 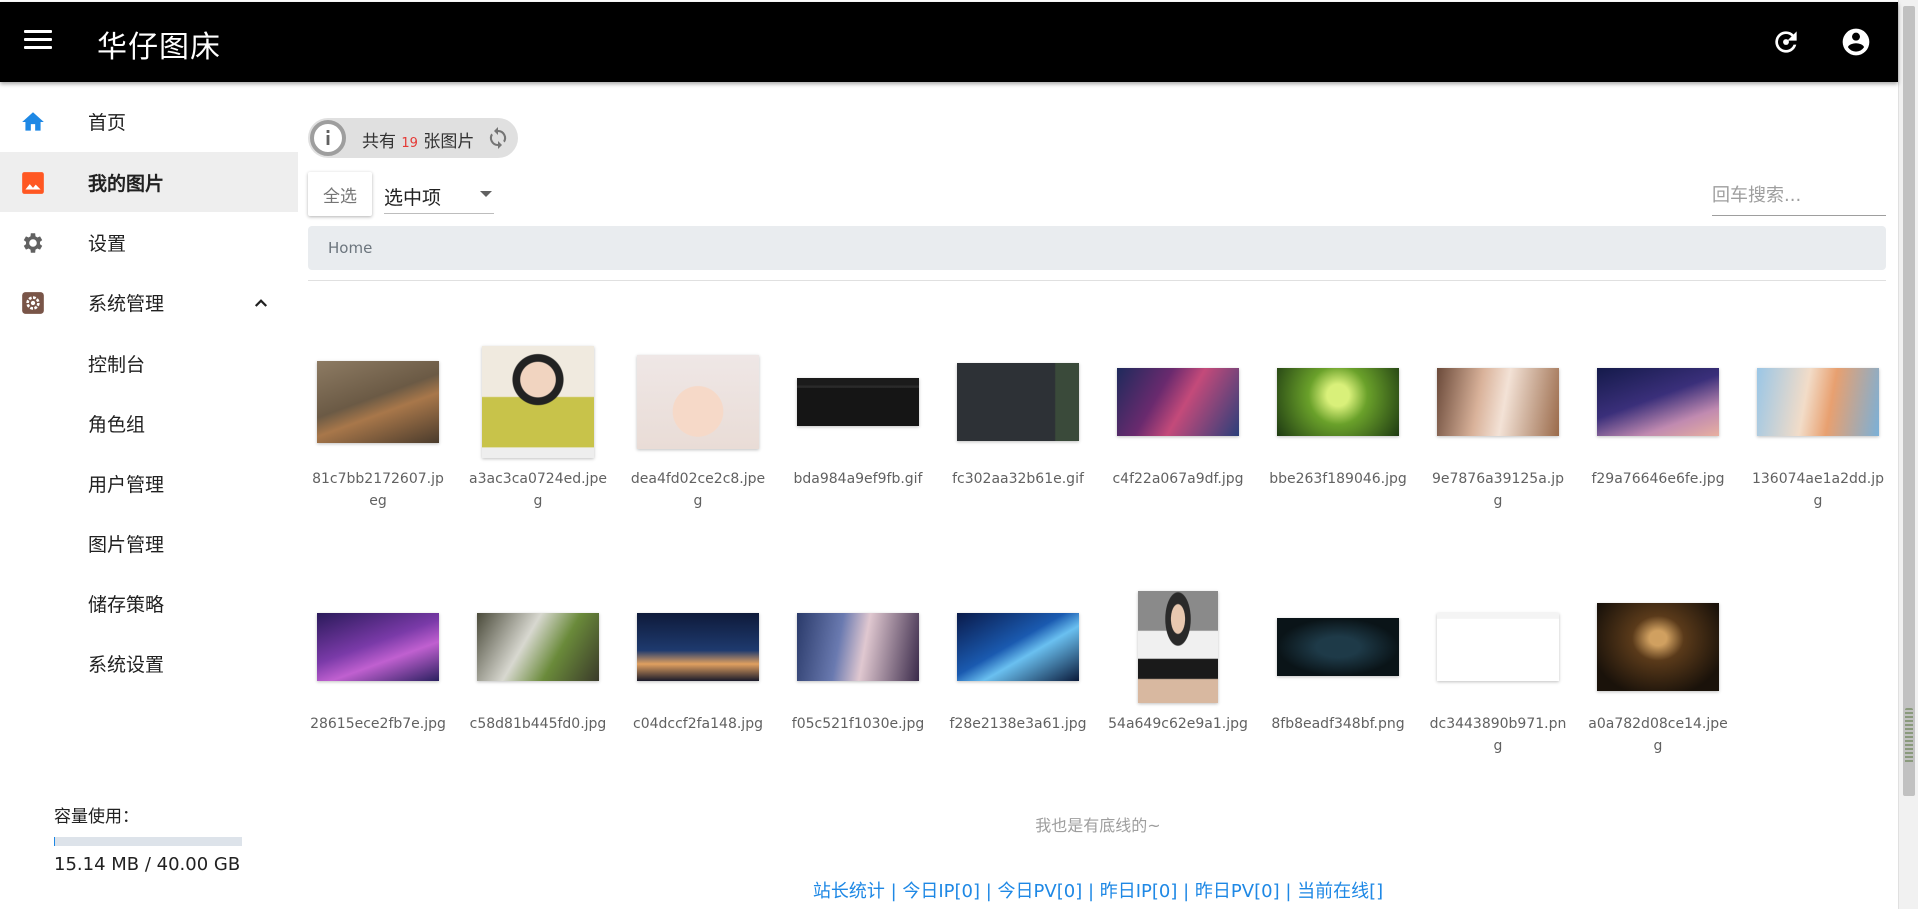 I want to click on image-tile: 54a649c62e9a1.jpg, so click(x=1178, y=672).